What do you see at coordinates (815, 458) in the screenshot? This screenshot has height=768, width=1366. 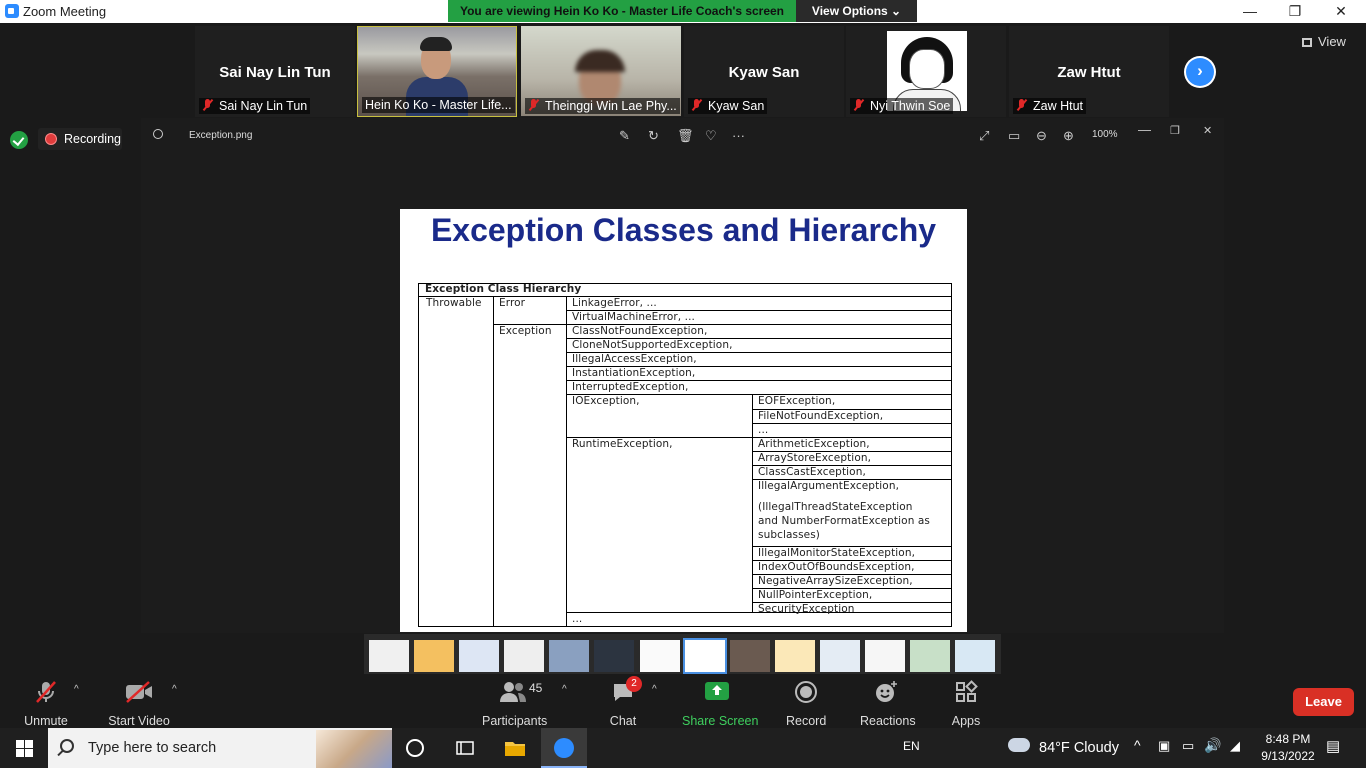 I see `table-cell: ArrayStoreException,` at bounding box center [815, 458].